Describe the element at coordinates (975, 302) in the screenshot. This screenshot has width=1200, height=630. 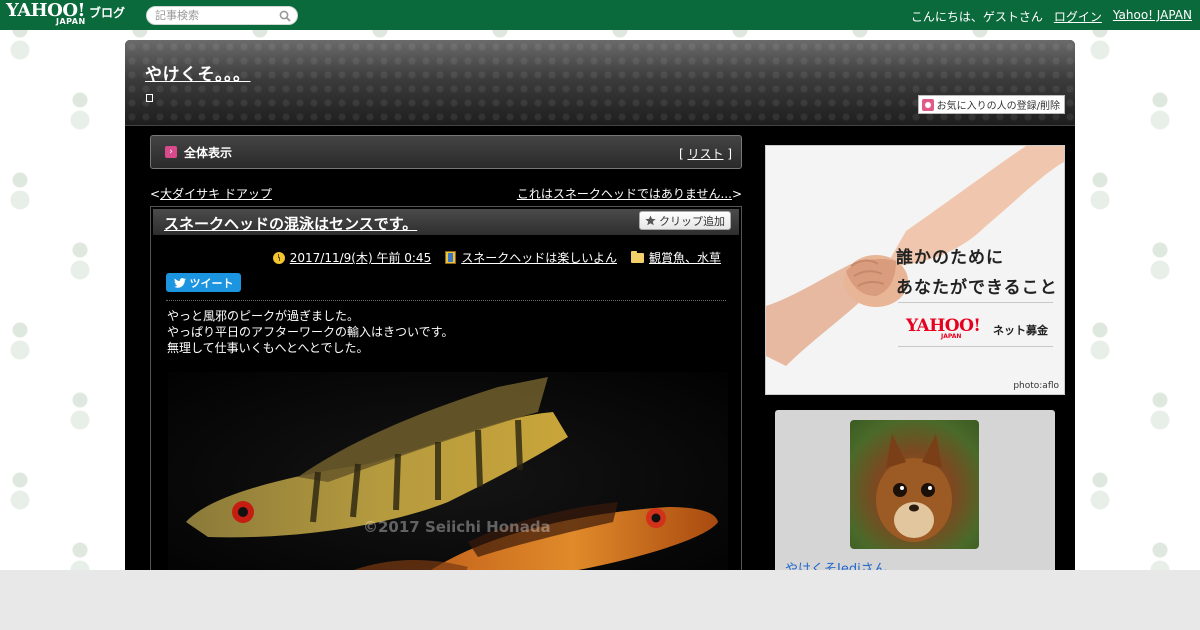
I see `ad-divider-top` at that location.